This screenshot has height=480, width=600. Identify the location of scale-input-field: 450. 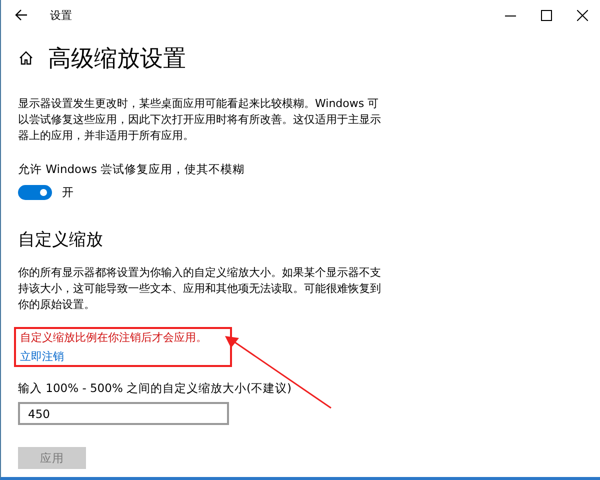
(123, 413).